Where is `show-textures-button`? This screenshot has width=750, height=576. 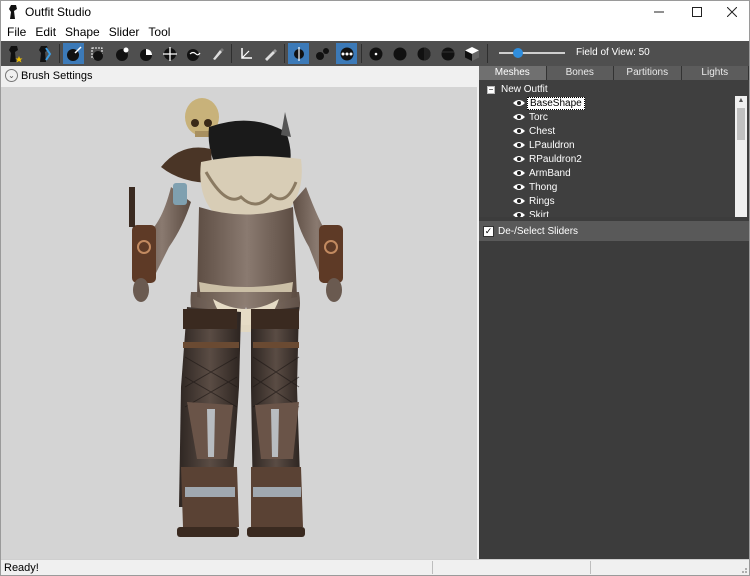
show-textures-button is located at coordinates (471, 53).